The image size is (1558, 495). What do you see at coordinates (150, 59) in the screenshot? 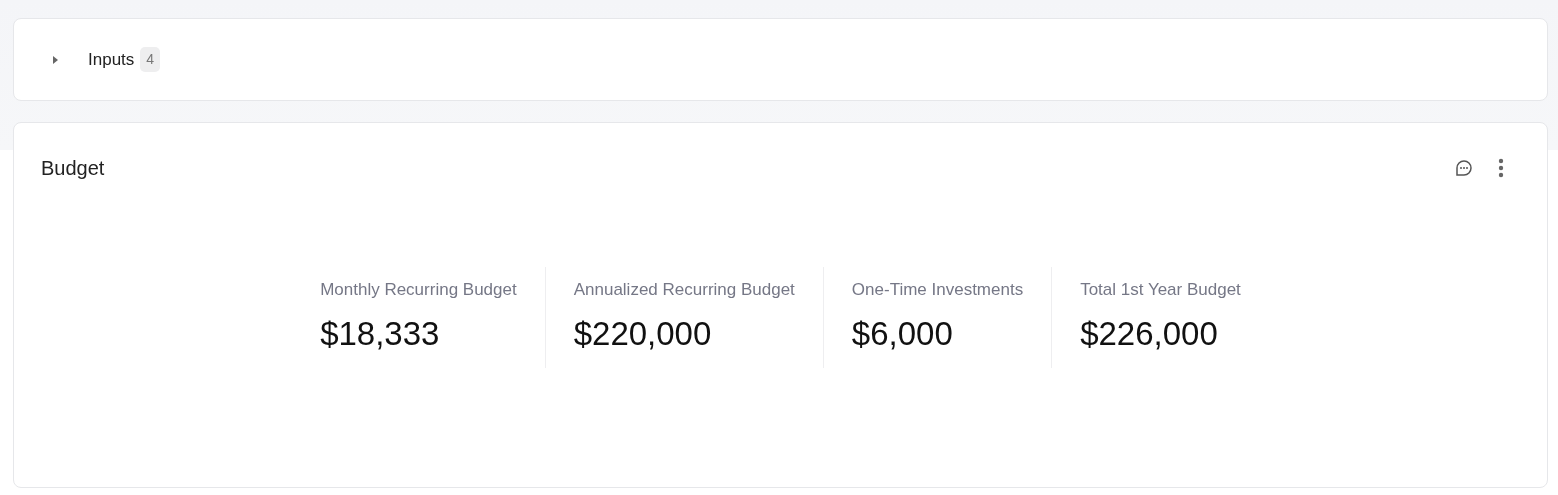
I see `count-badge: 4` at bounding box center [150, 59].